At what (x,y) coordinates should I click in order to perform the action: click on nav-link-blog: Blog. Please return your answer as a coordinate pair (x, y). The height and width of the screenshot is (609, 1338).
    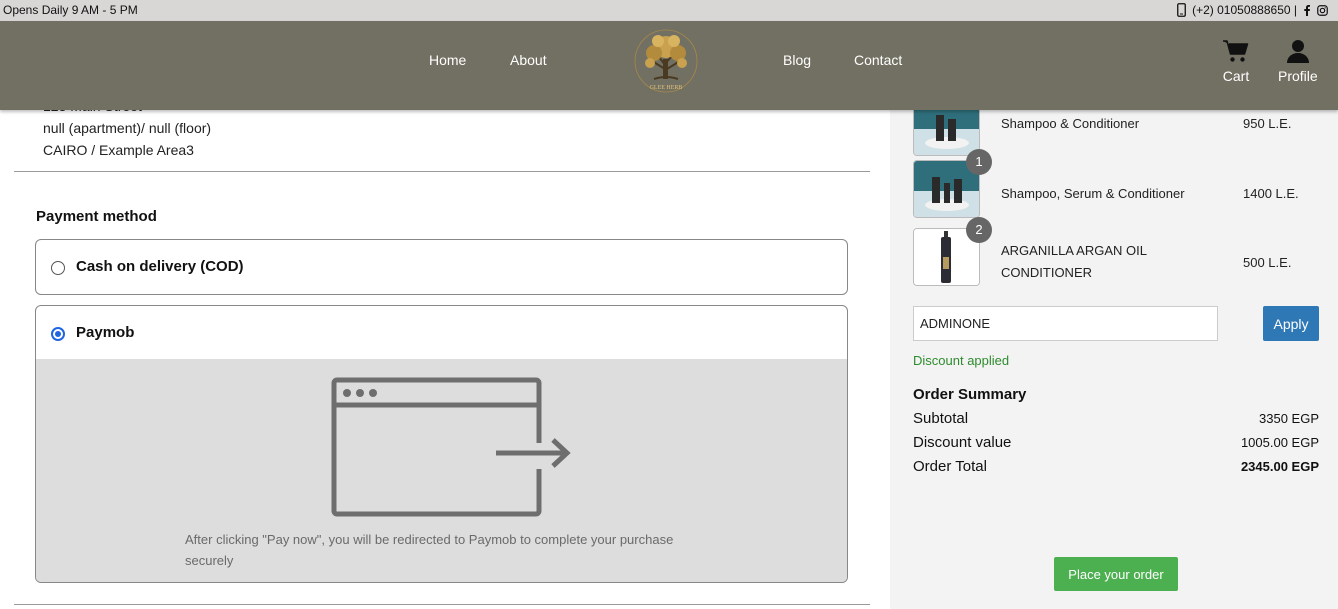
    Looking at the image, I should click on (797, 60).